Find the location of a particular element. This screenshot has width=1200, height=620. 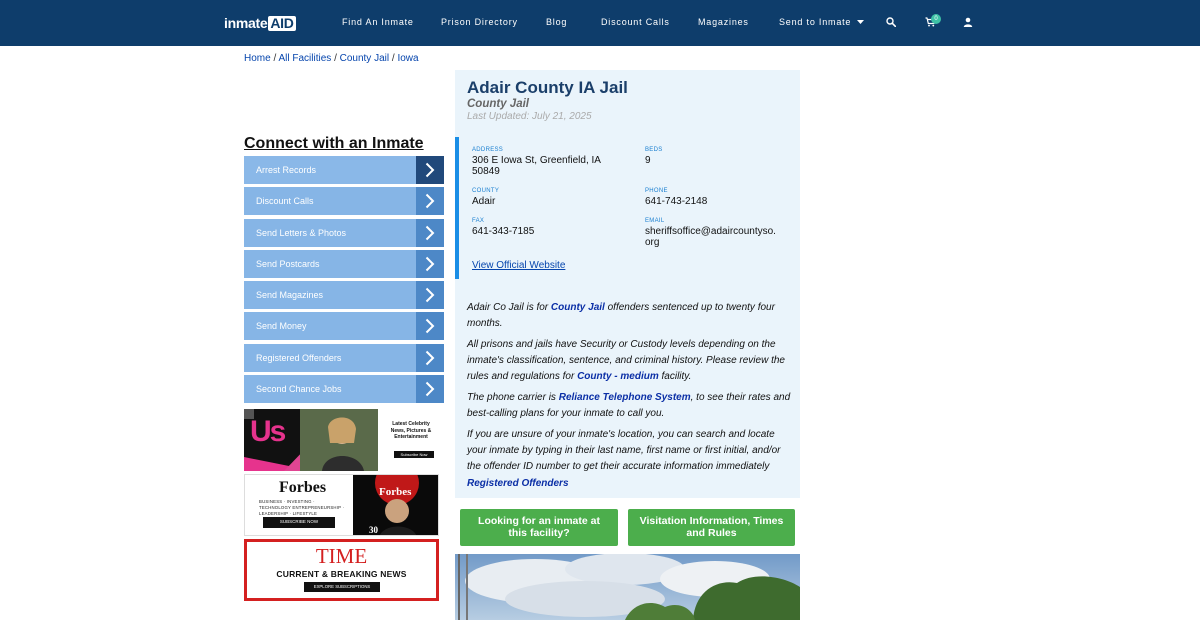

email-value-line1: sheriffsoffice@adaircountyso. is located at coordinates (710, 231).